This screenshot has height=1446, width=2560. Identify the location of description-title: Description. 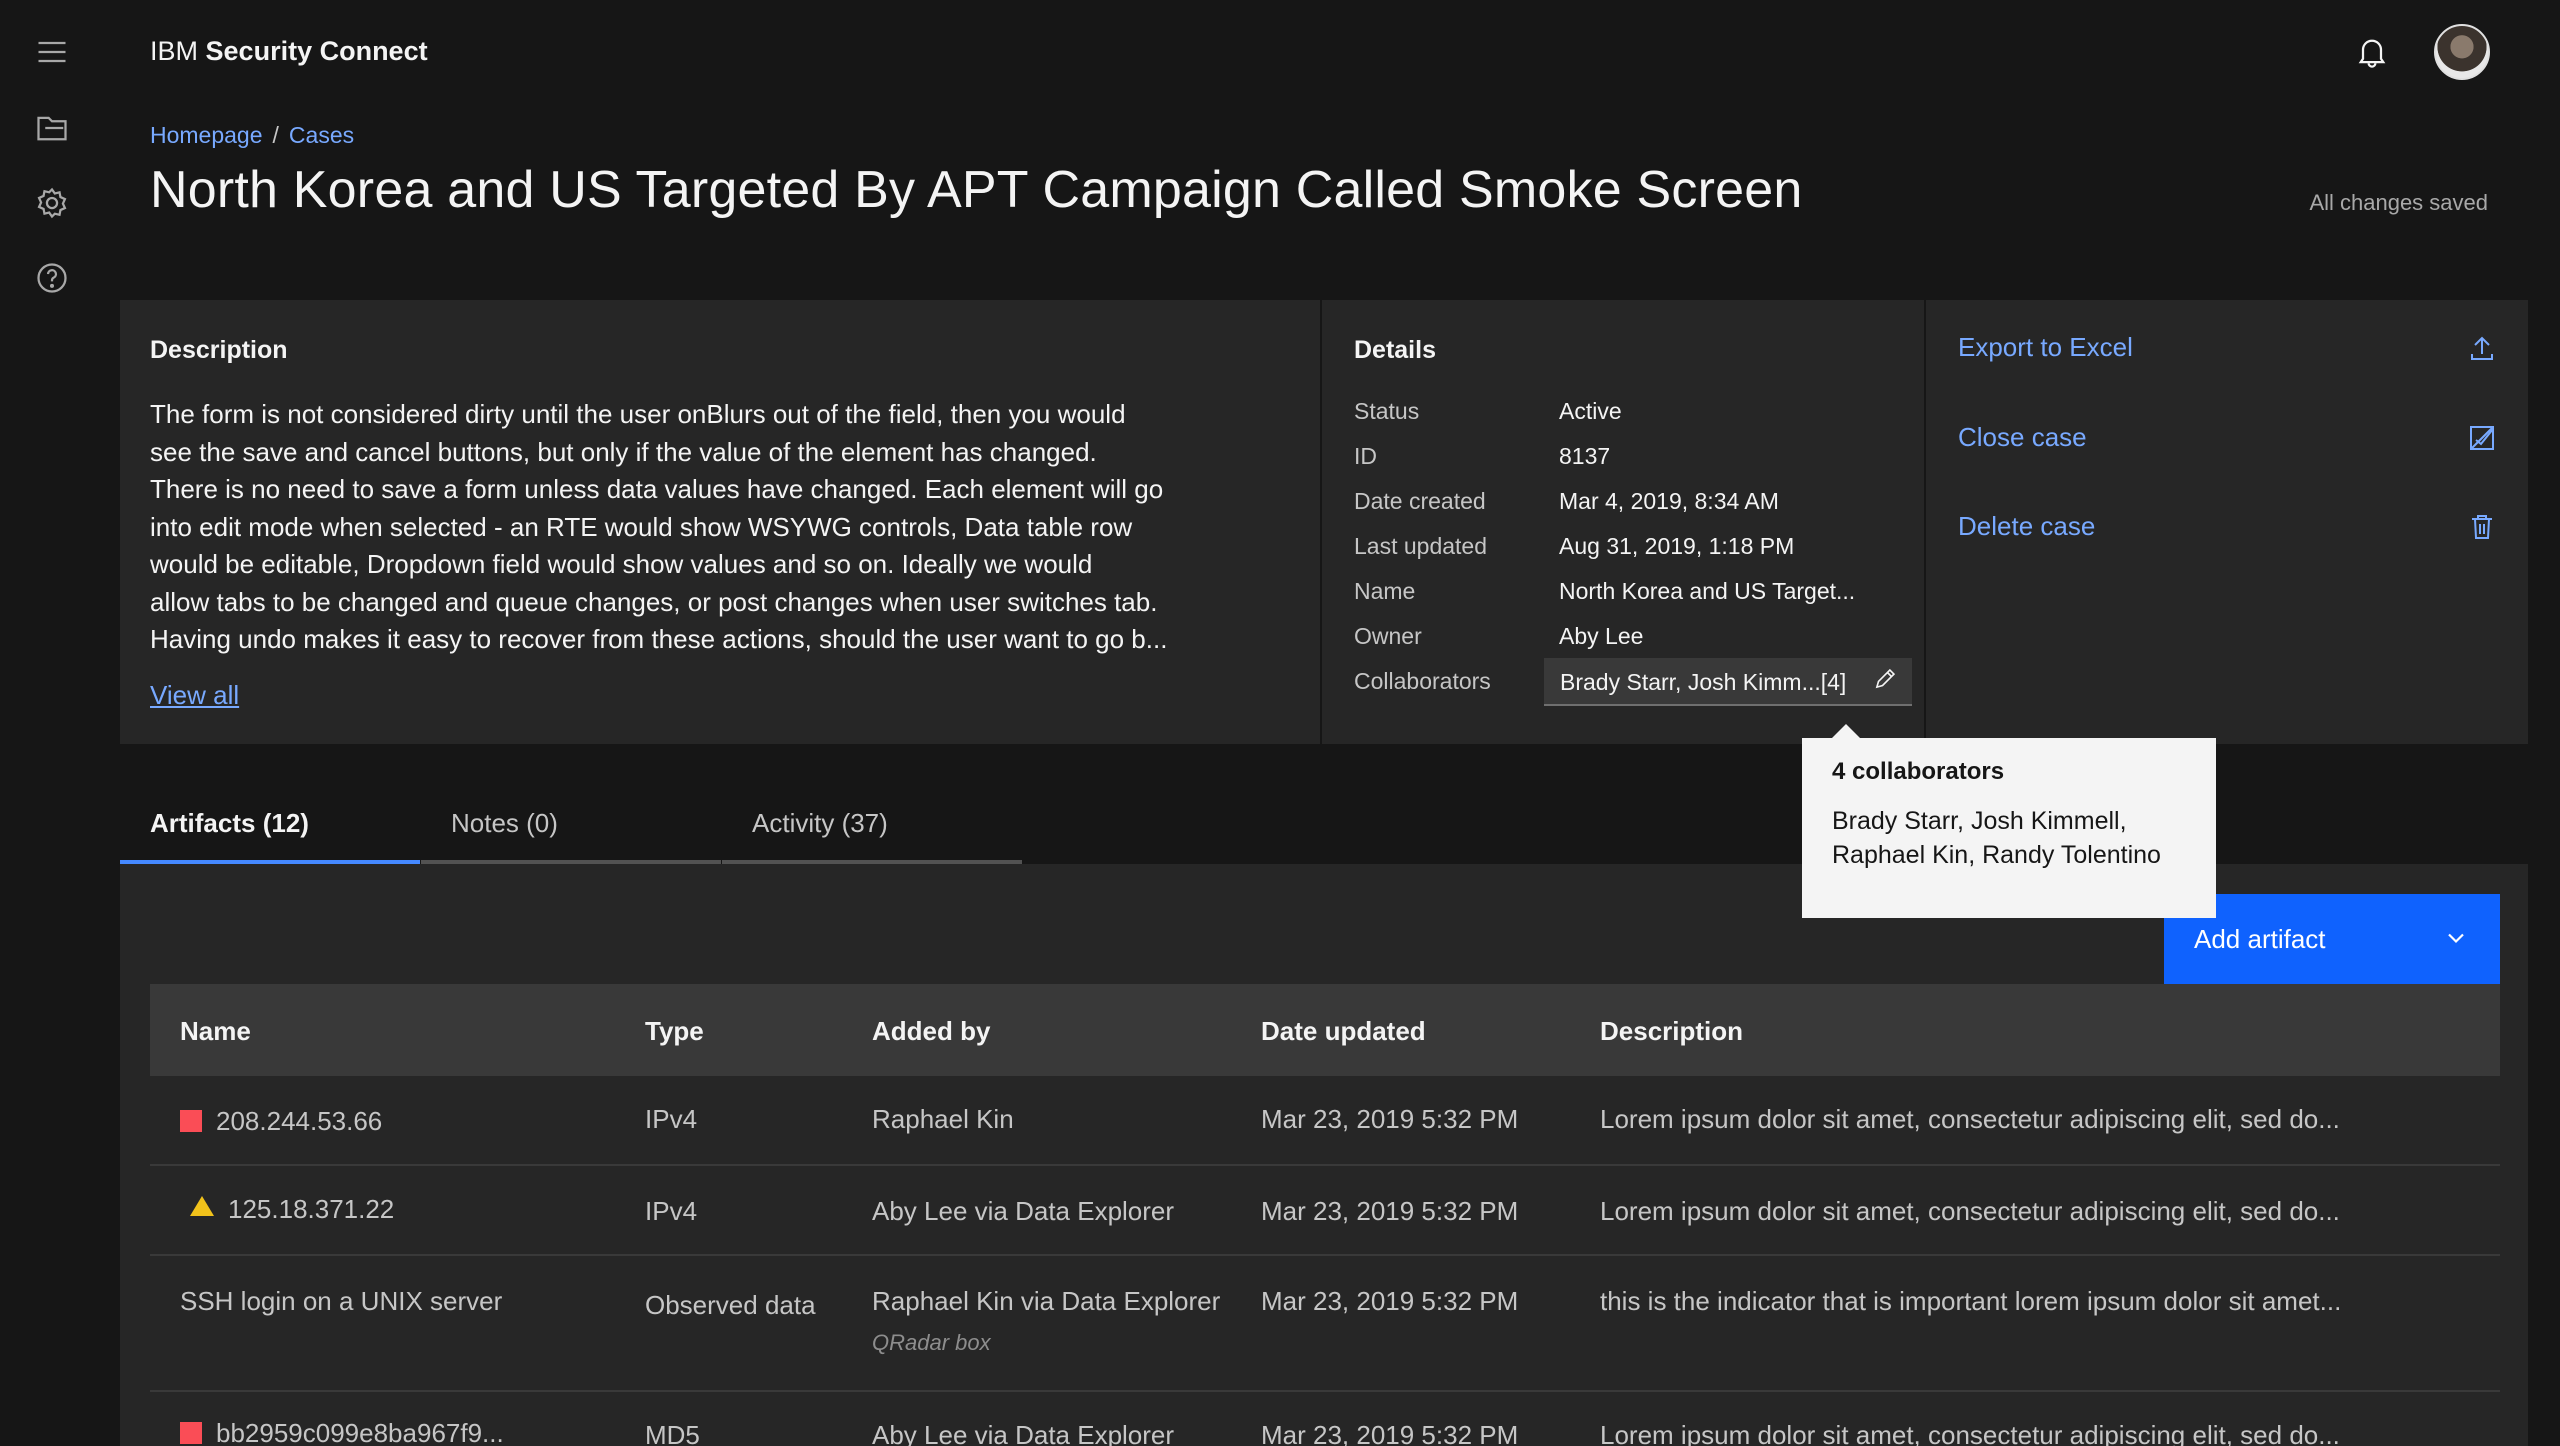
(219, 350).